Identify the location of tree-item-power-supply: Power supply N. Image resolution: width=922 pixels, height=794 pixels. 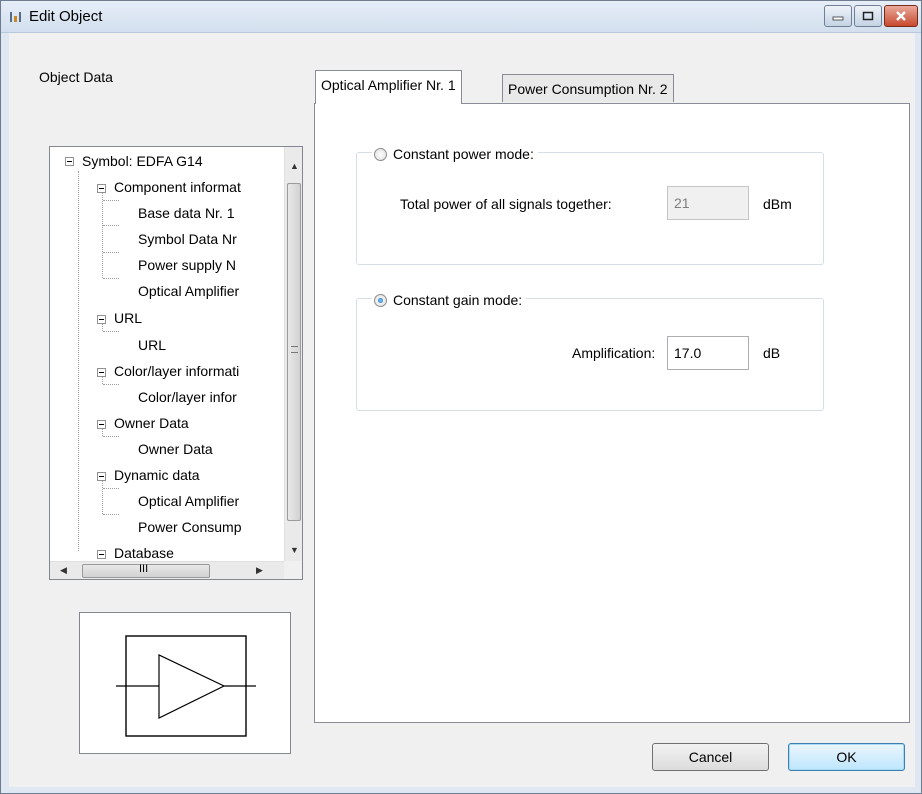
(187, 265).